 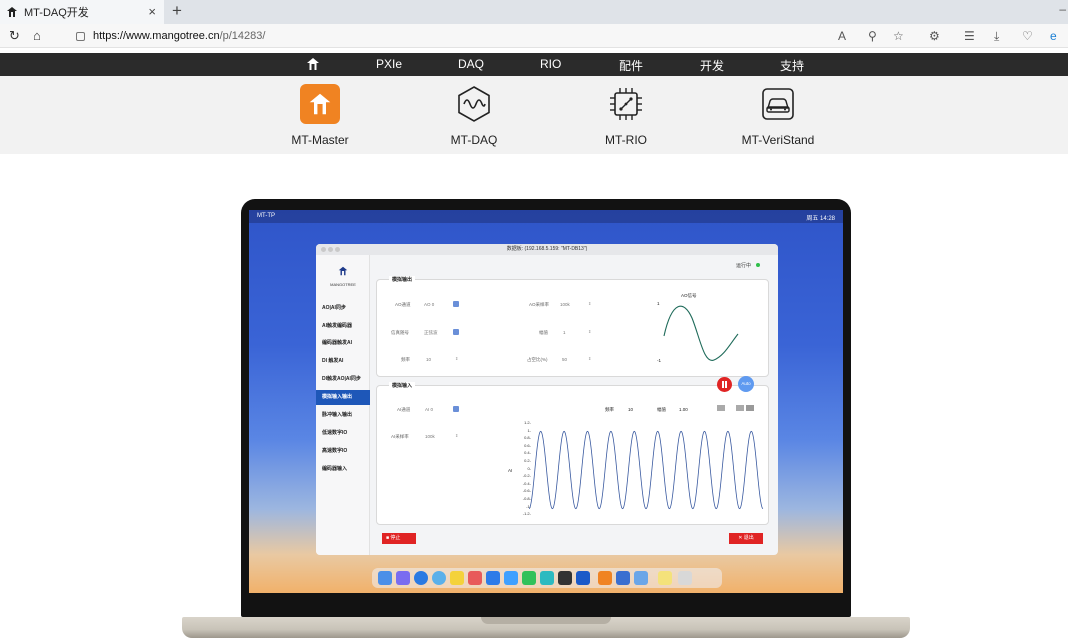 I want to click on read-aloud-icon: A, so click(x=842, y=36).